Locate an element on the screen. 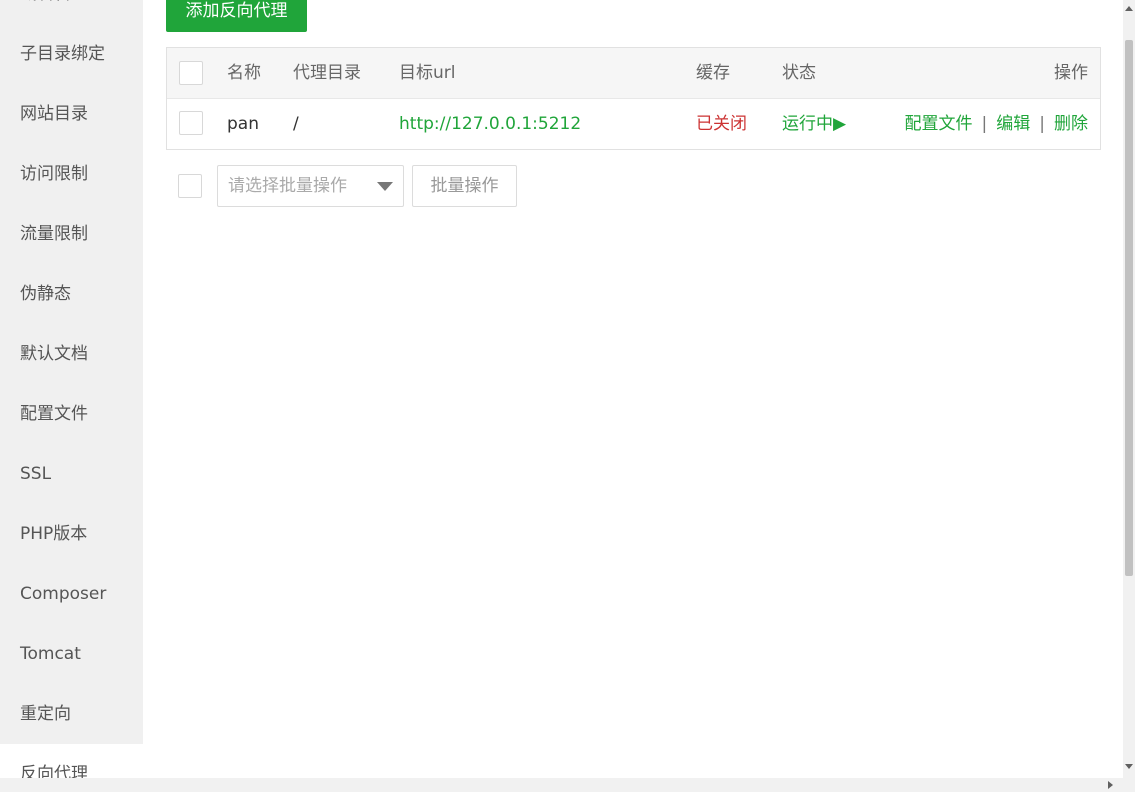 The width and height of the screenshot is (1135, 792). batch-operation-button: 批量操作 is located at coordinates (464, 186).